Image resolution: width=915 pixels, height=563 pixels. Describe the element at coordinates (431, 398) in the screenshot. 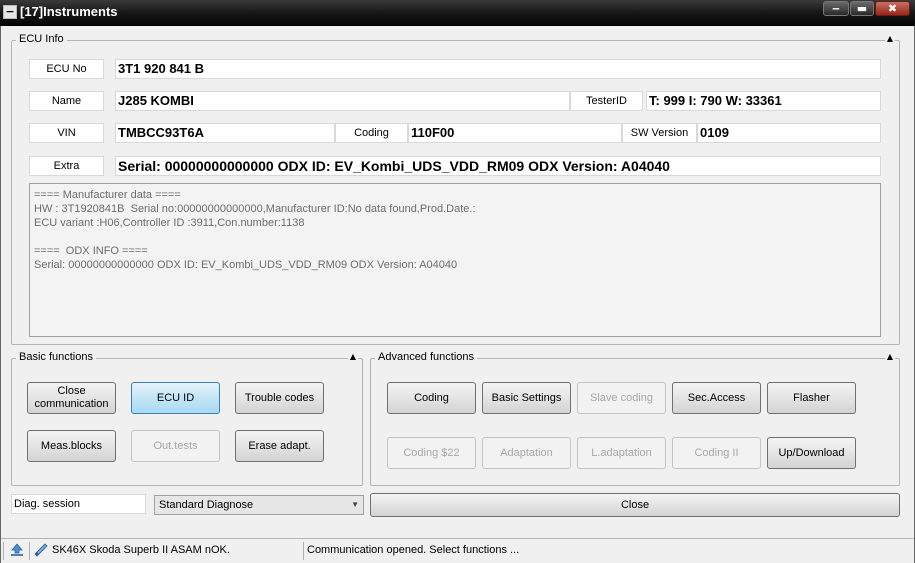

I see `coding-button: Coding` at that location.